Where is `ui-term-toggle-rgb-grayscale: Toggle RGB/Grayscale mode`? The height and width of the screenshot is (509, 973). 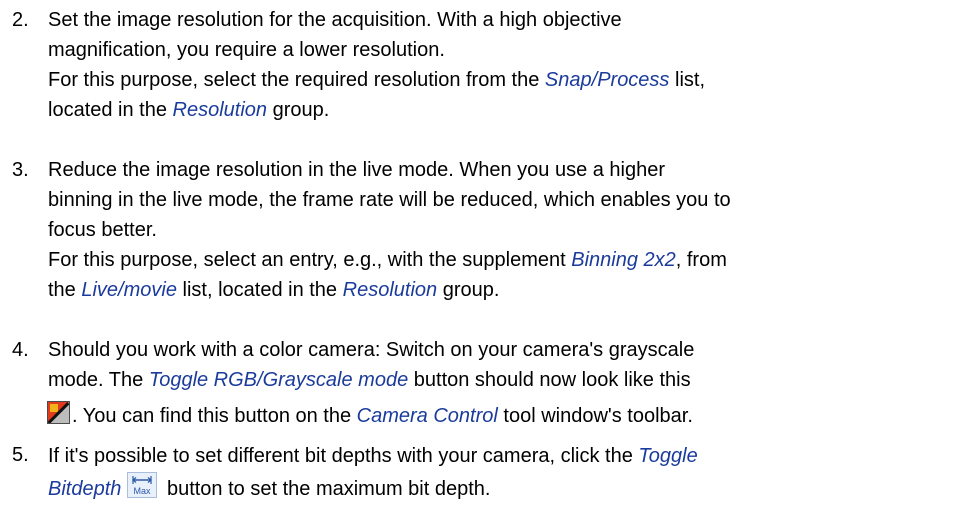 ui-term-toggle-rgb-grayscale: Toggle RGB/Grayscale mode is located at coordinates (278, 380).